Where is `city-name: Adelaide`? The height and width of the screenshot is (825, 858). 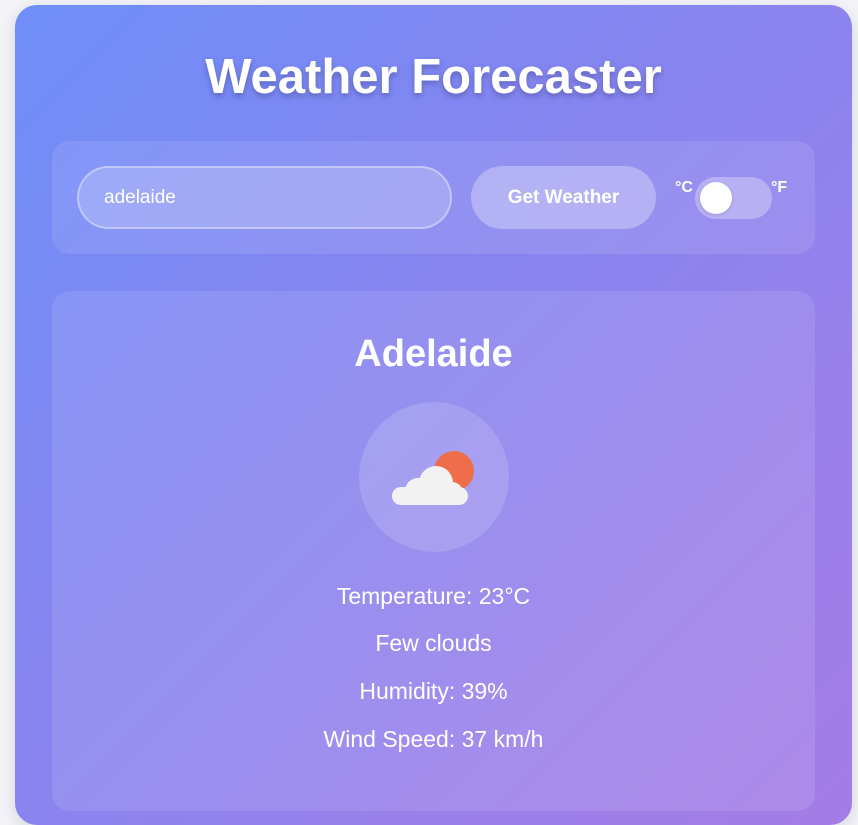
city-name: Adelaide is located at coordinates (433, 354).